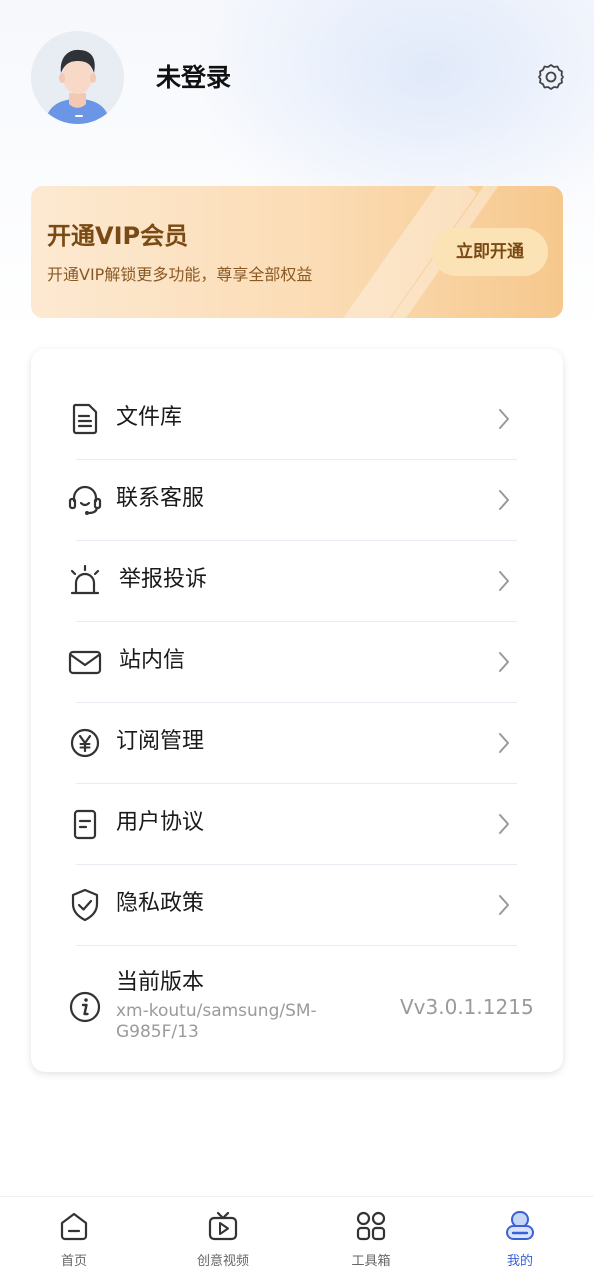  Describe the element at coordinates (297, 905) in the screenshot. I see `menu-item-privacy-policy: 隐私政策` at that location.